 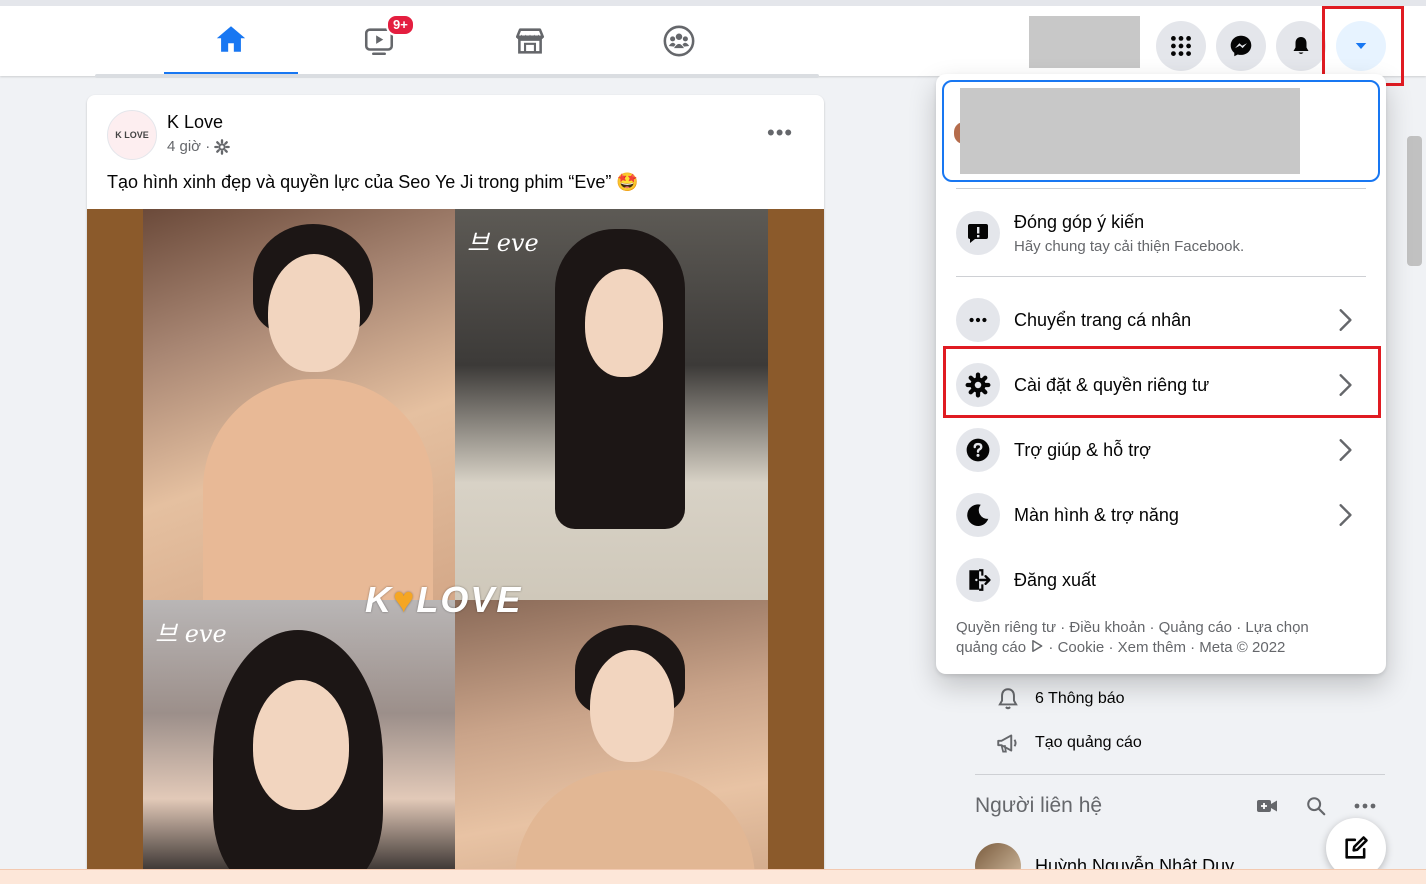 What do you see at coordinates (379, 41) in the screenshot?
I see `nav-tab-watch: 9+` at bounding box center [379, 41].